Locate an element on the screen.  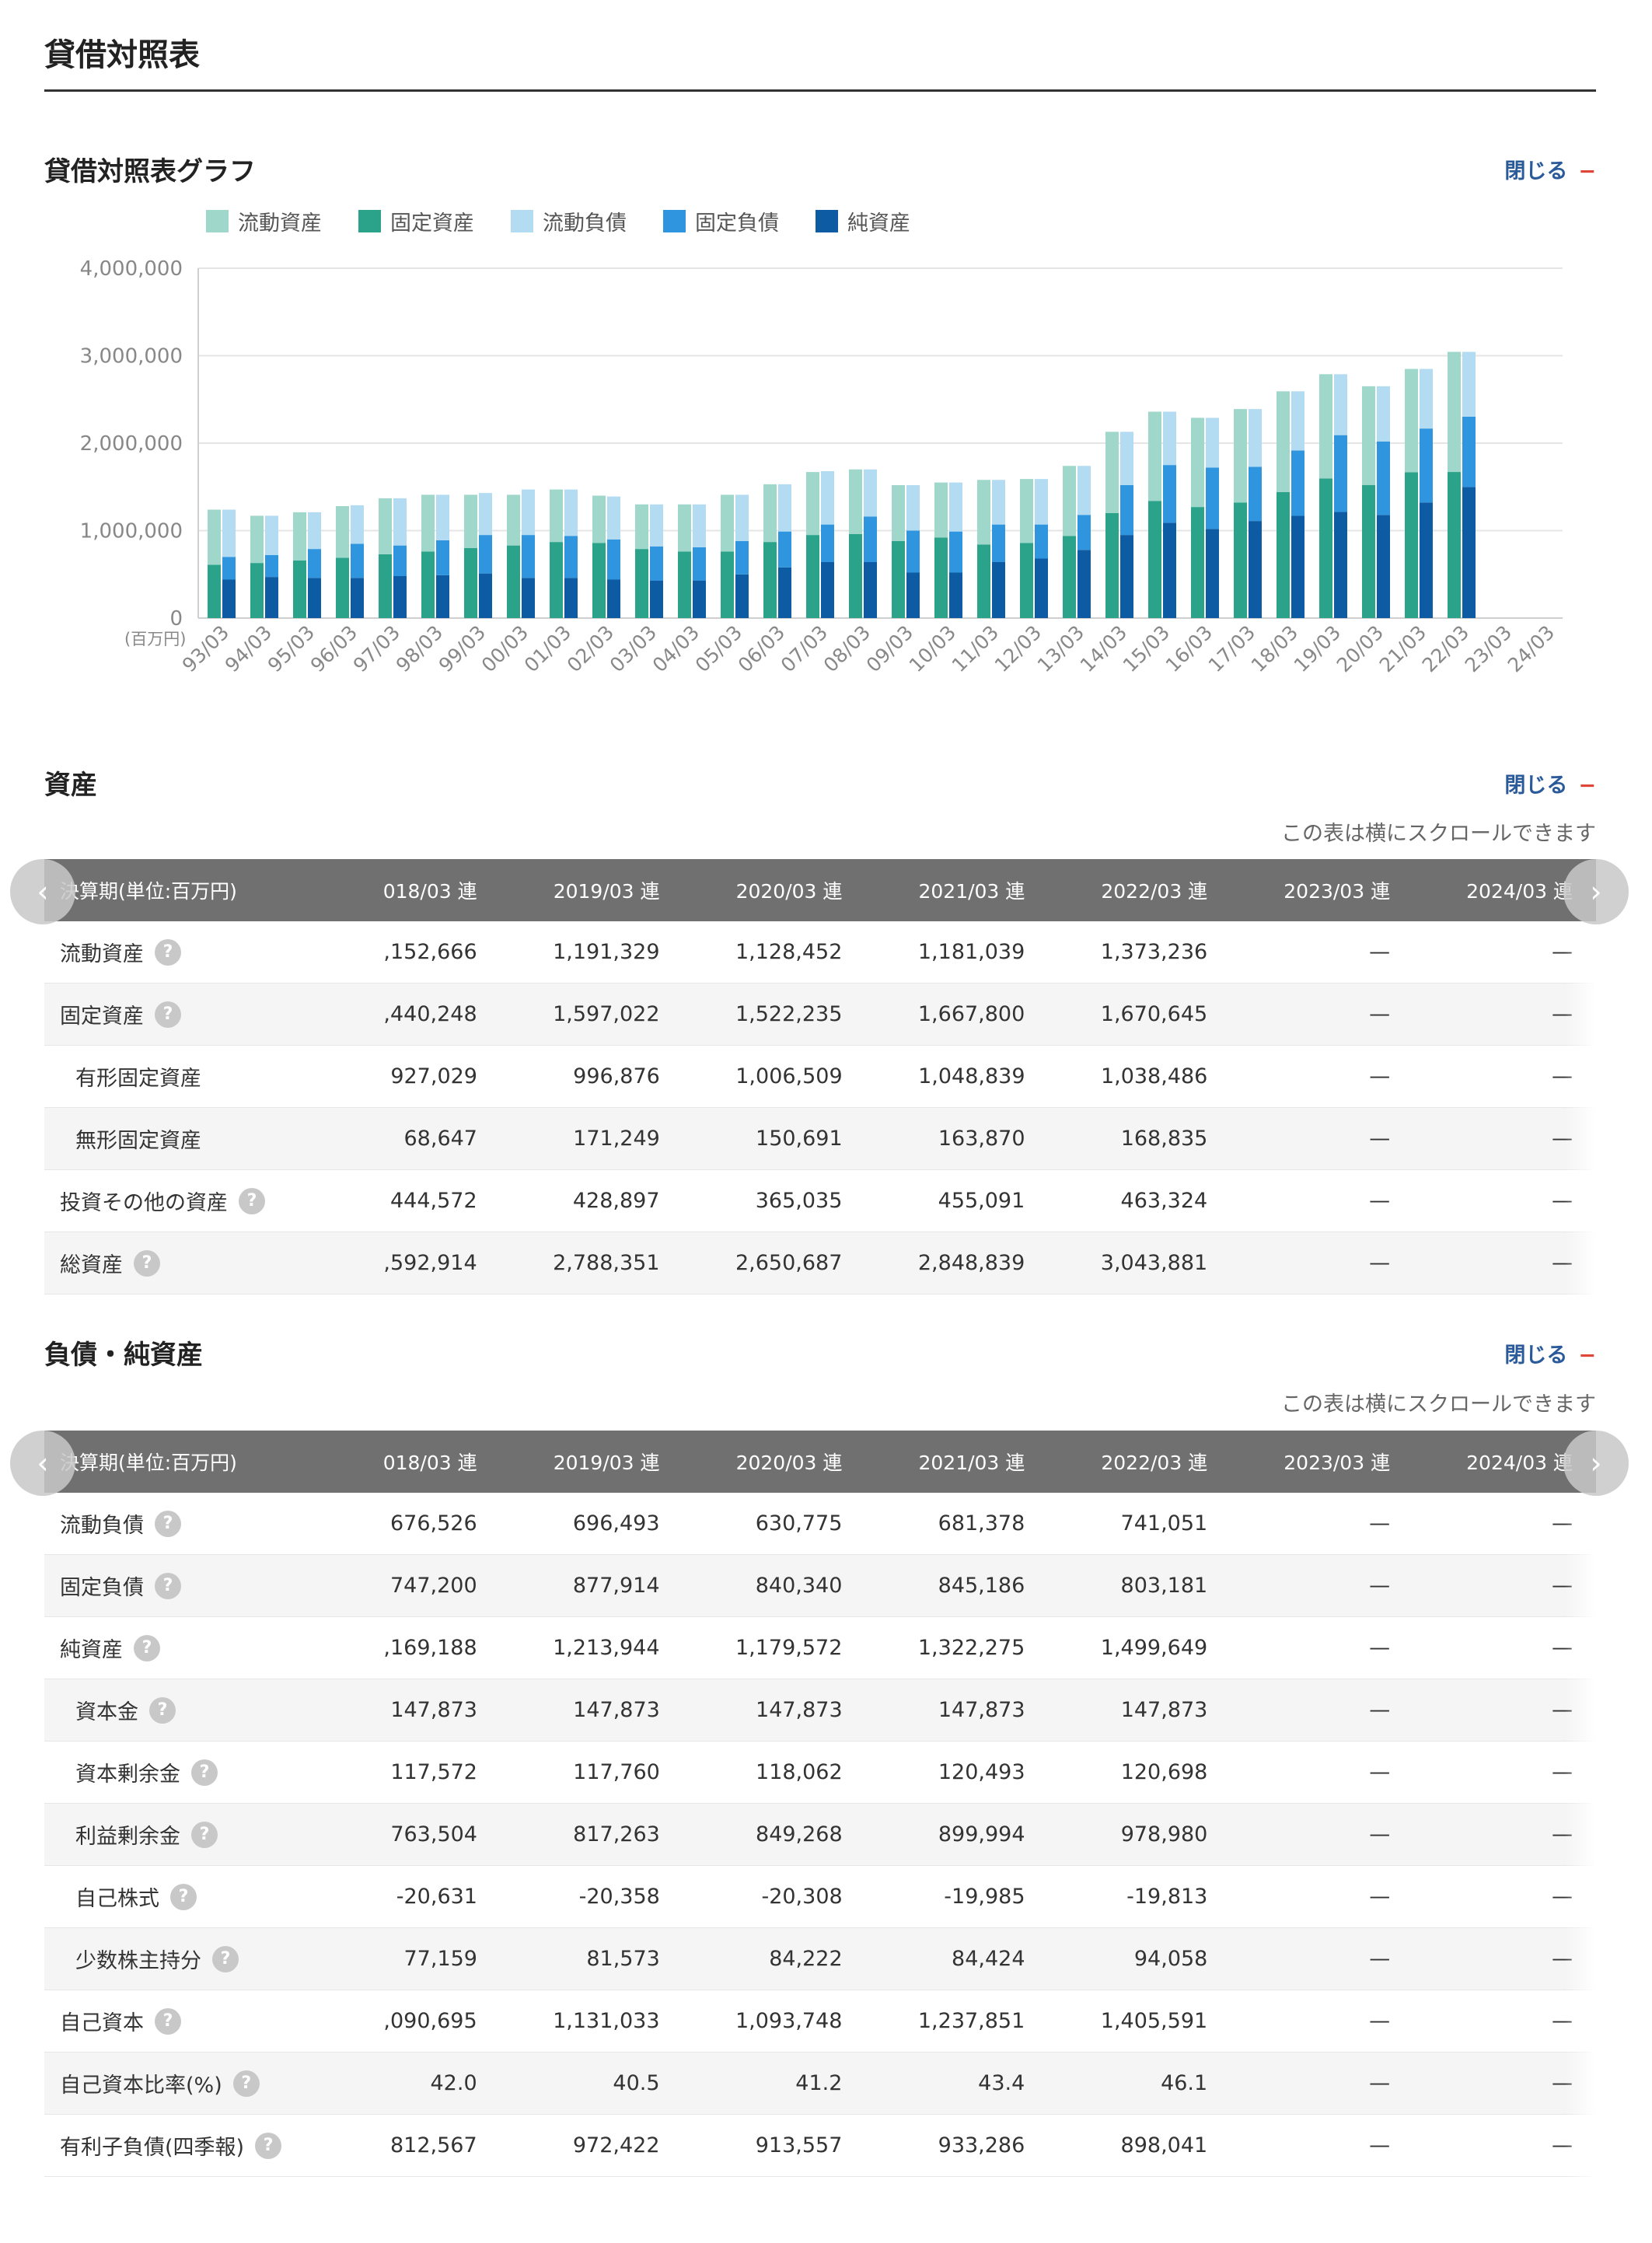
table-cell: 978,980 is located at coordinates (1164, 1834).